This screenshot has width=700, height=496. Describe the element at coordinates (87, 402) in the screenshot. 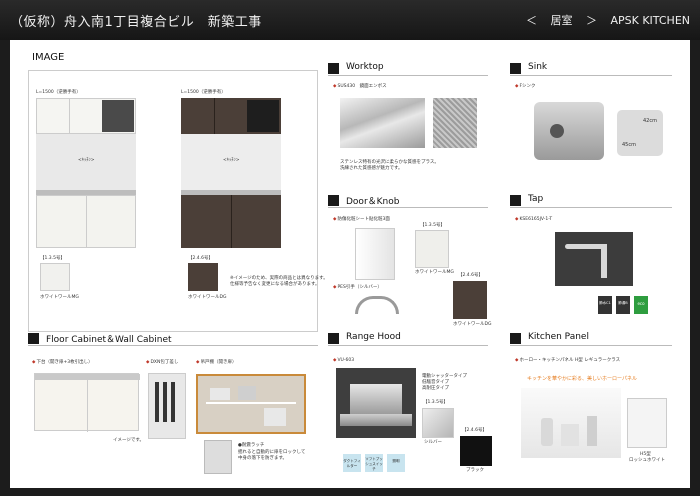

I see `base-cabinet-image` at that location.